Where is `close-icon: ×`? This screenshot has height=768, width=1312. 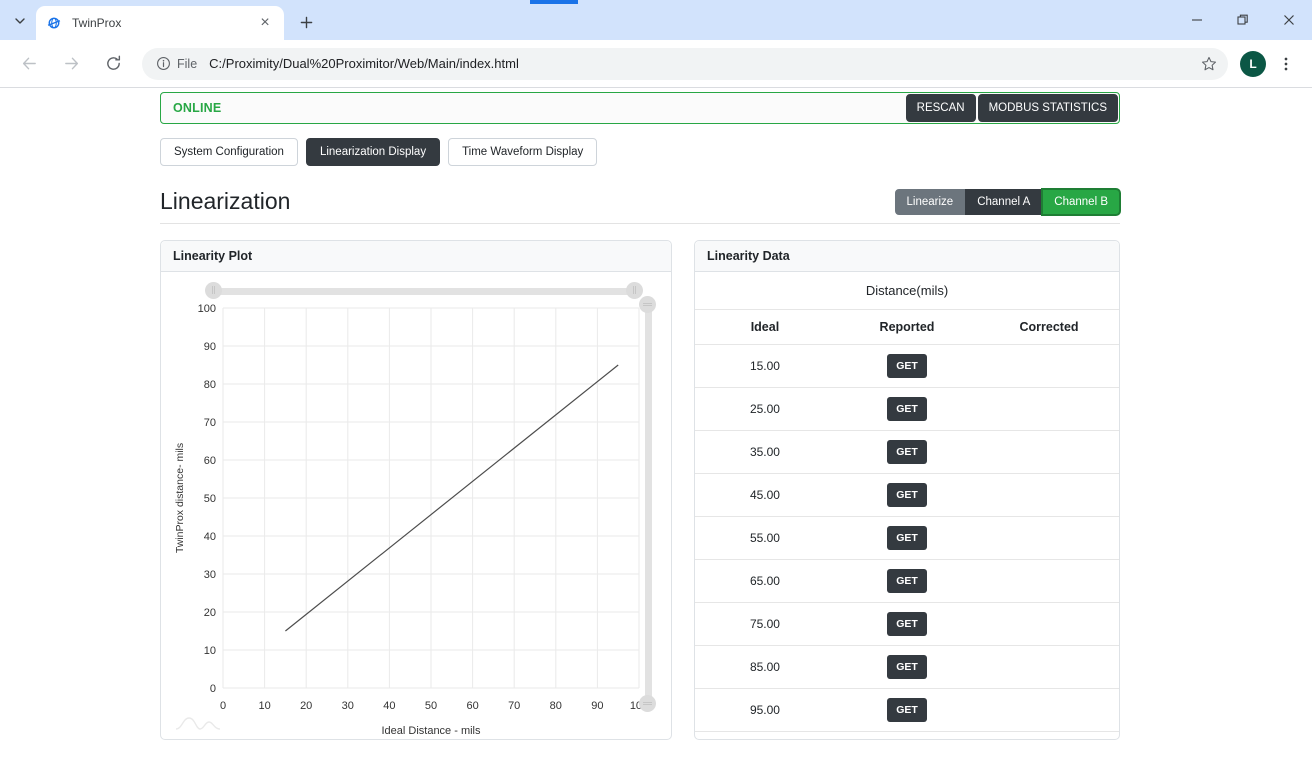 close-icon: × is located at coordinates (265, 23).